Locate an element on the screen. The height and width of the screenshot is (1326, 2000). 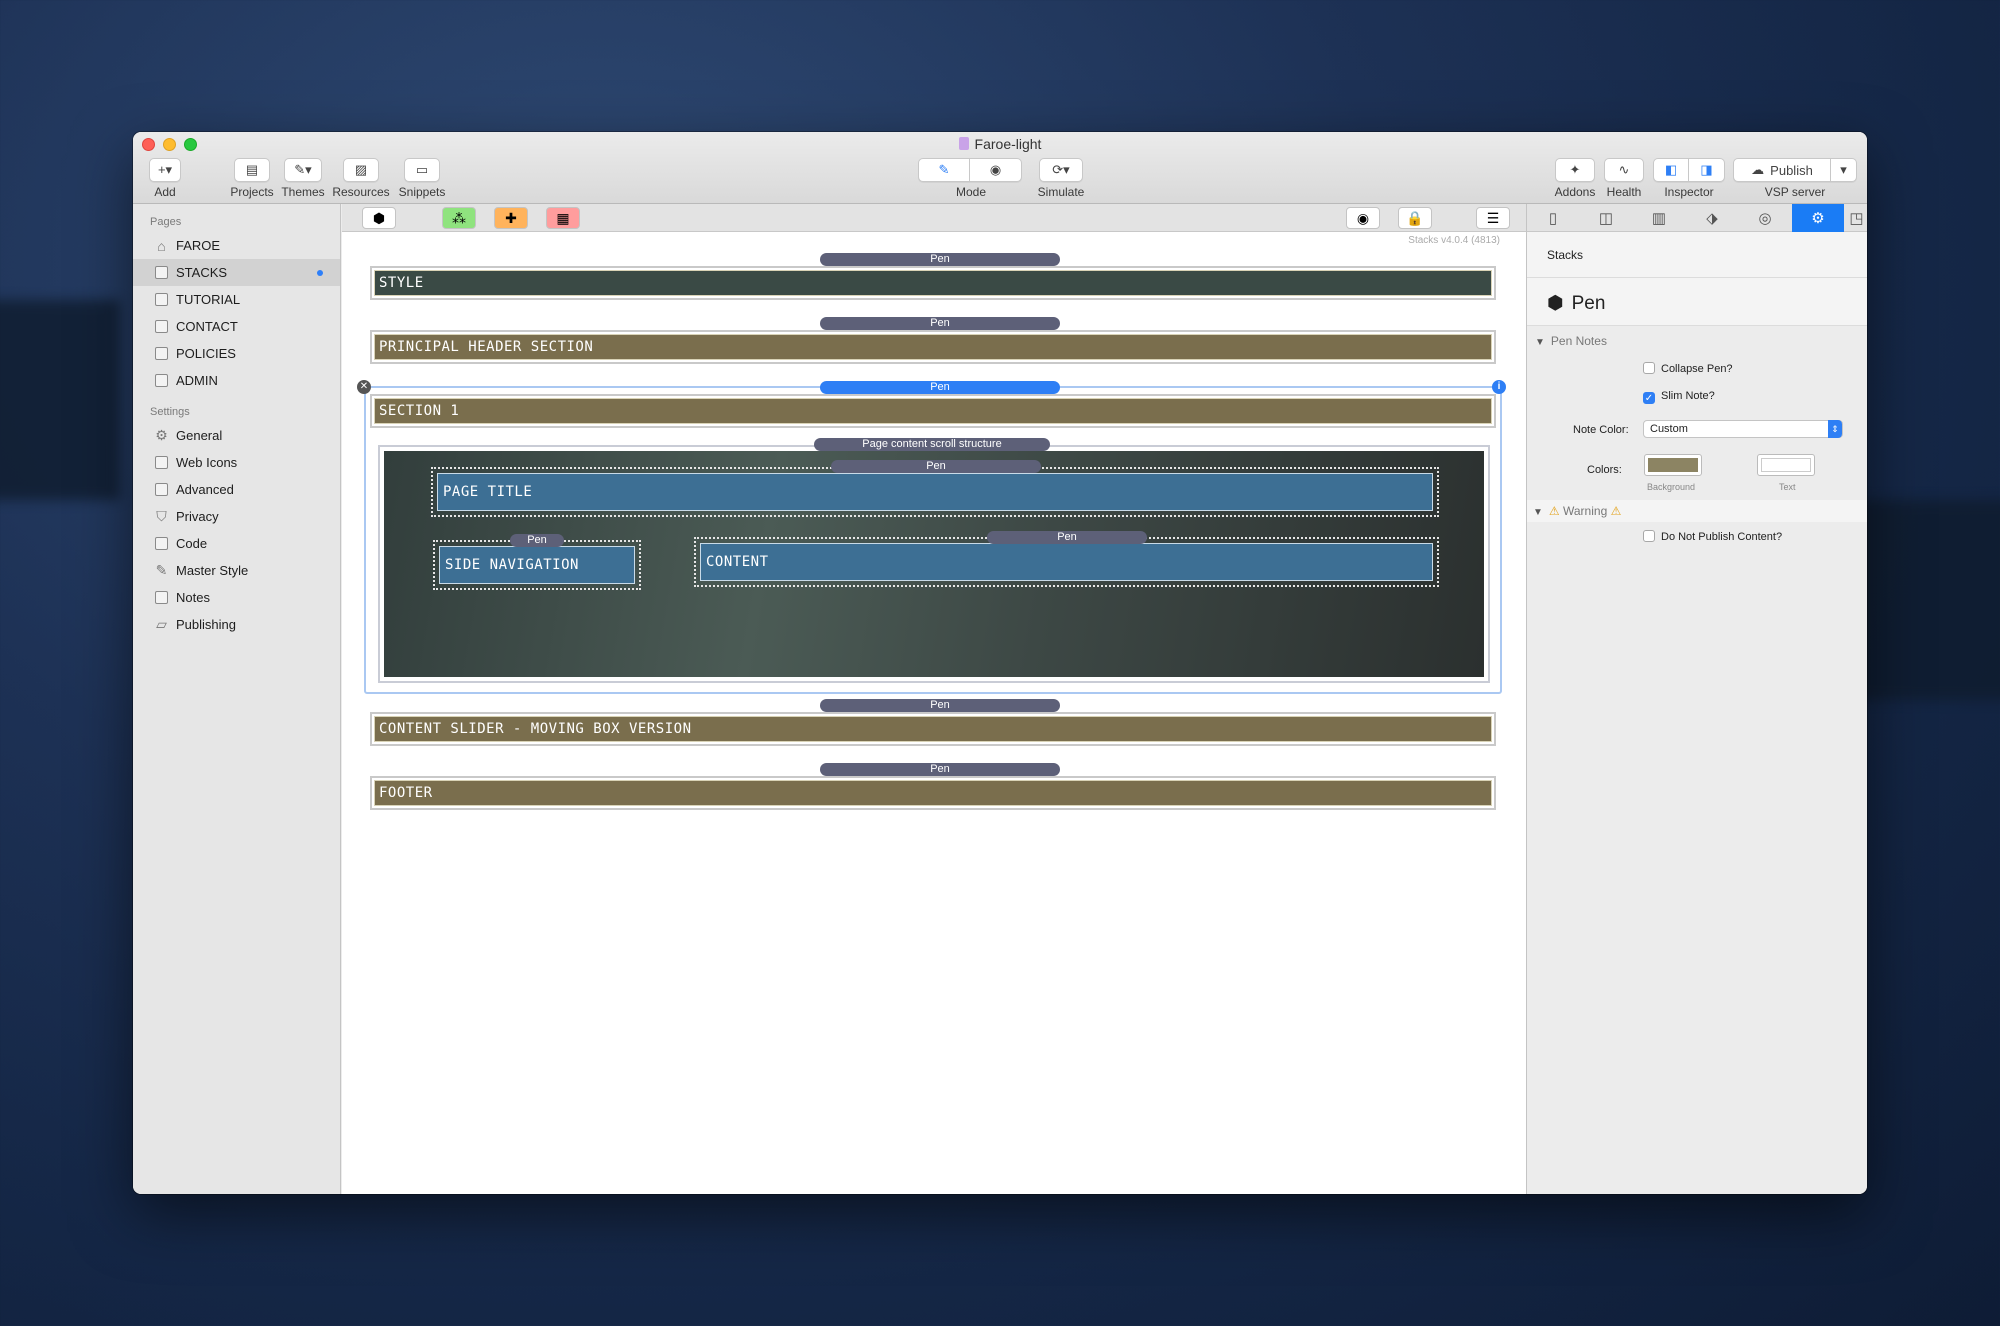
advanced-icon is located at coordinates (161, 489).